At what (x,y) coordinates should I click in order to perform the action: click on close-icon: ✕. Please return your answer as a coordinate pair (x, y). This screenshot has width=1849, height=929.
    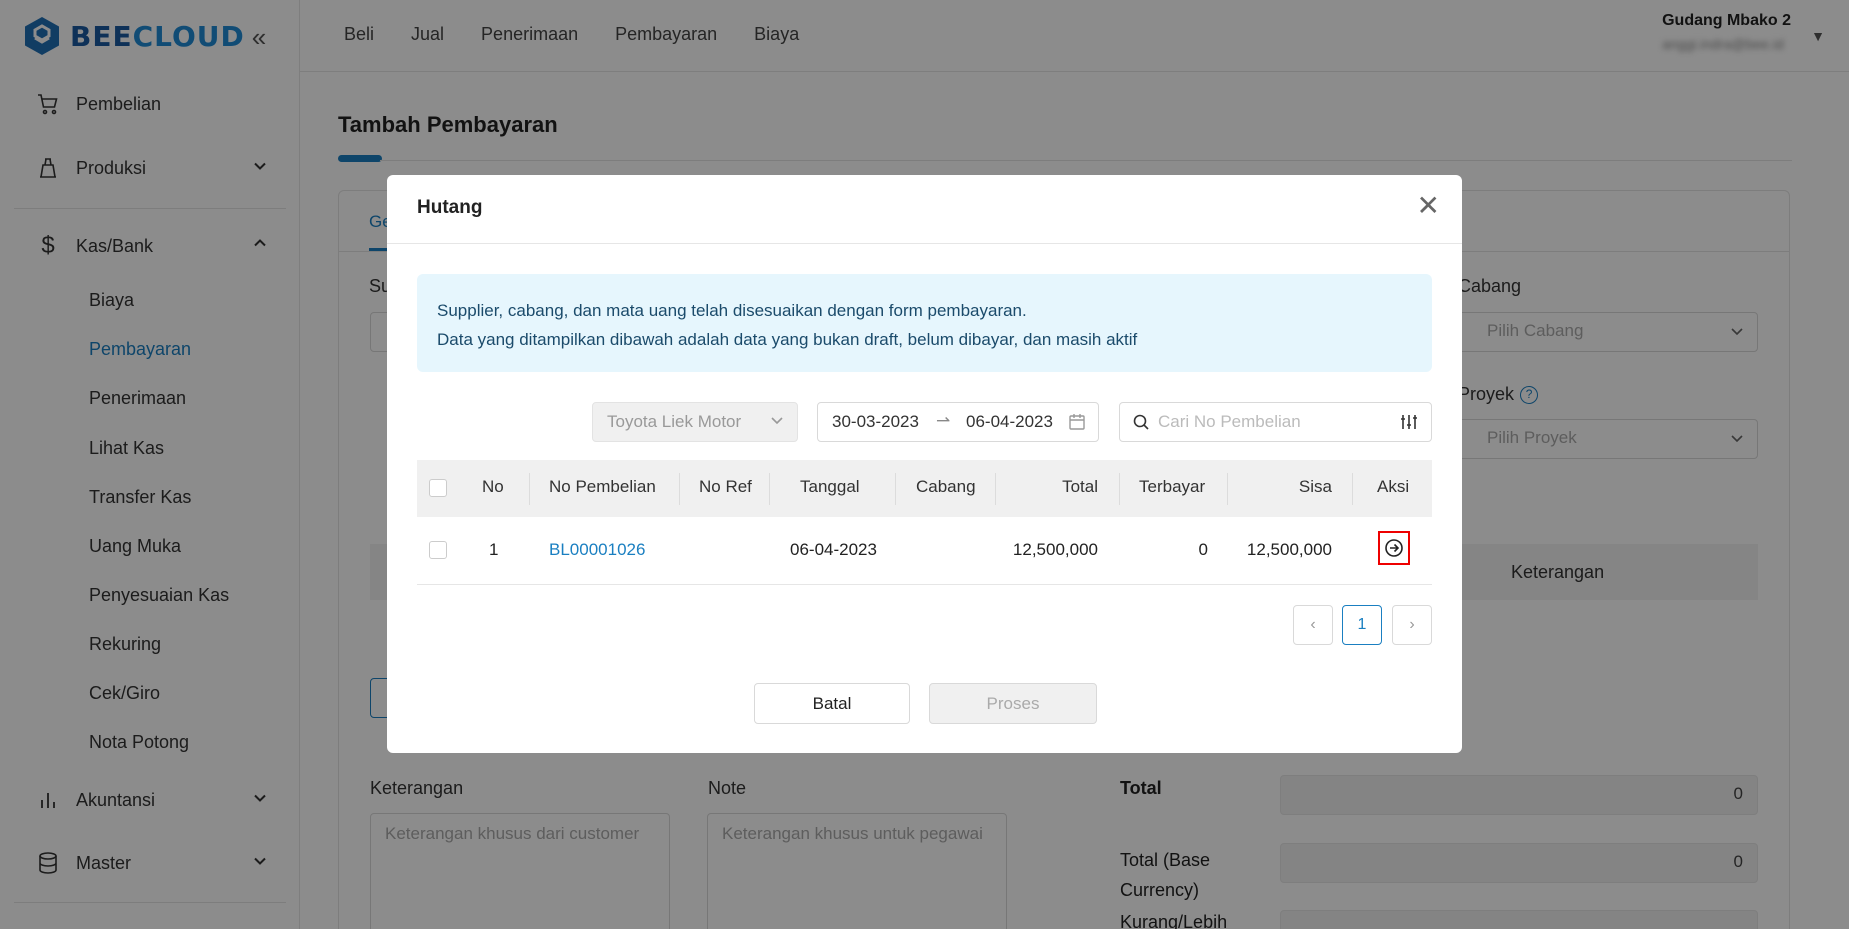
    Looking at the image, I should click on (1428, 206).